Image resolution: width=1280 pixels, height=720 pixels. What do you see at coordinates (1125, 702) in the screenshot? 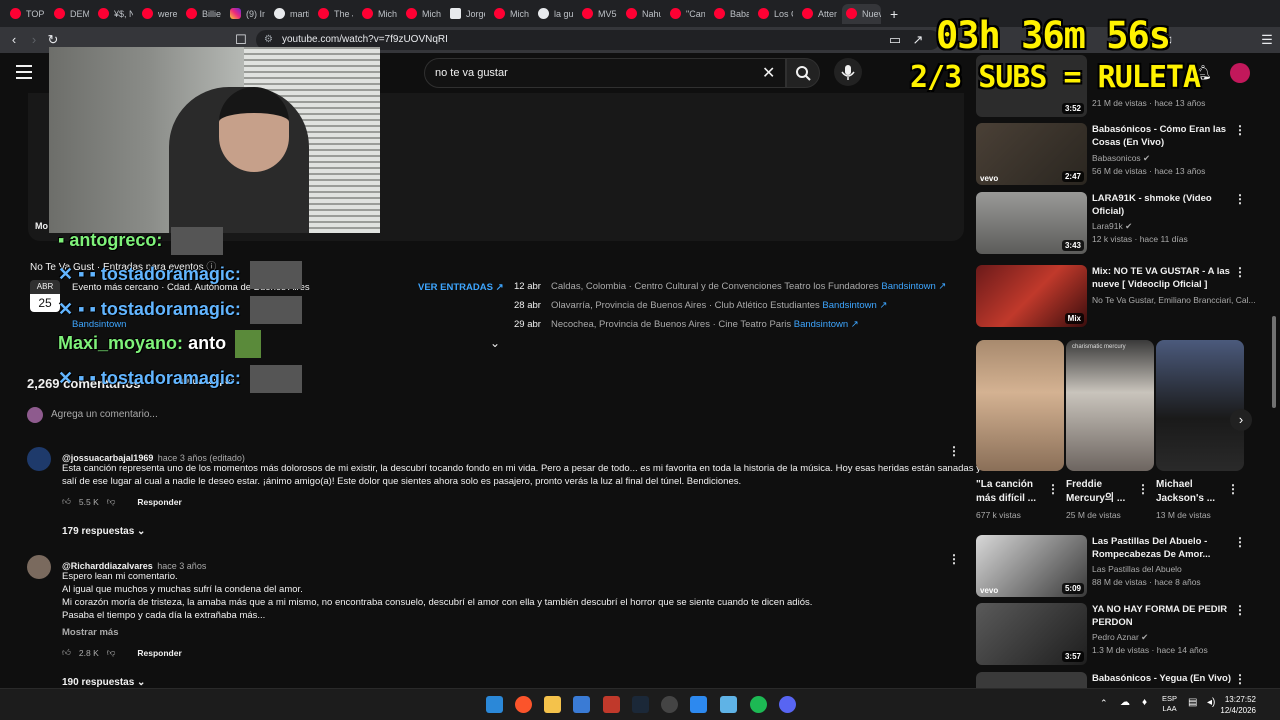
I see `tray-app-icon: ☁` at bounding box center [1125, 702].